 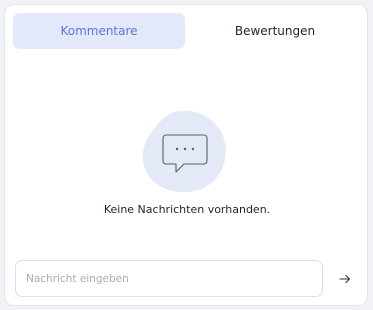 I want to click on message-composer, so click(x=188, y=279).